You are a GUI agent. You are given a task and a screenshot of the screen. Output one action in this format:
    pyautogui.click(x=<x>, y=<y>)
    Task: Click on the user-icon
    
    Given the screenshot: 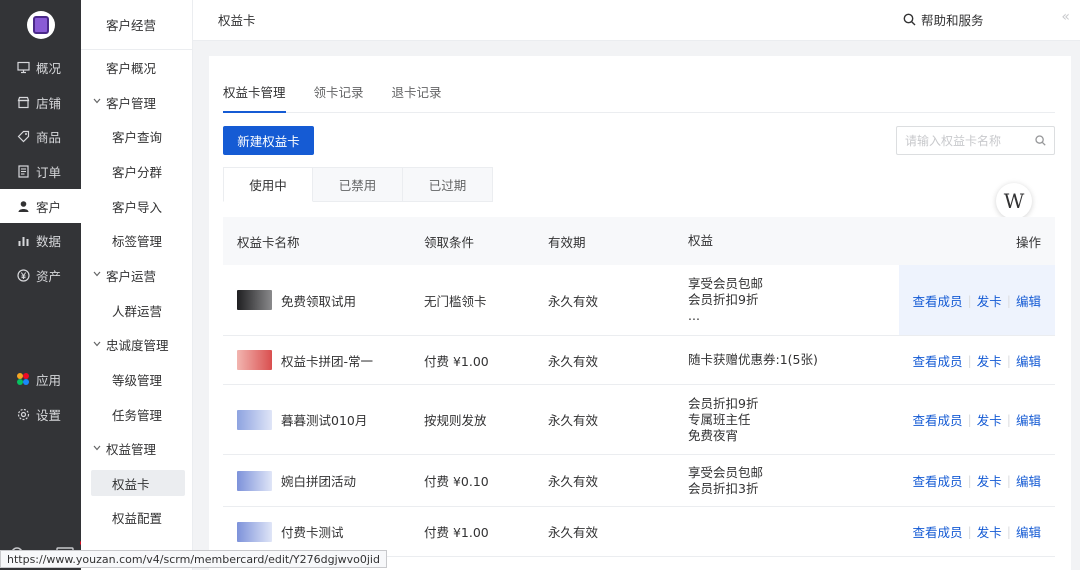 What is the action you would take?
    pyautogui.click(x=23, y=206)
    